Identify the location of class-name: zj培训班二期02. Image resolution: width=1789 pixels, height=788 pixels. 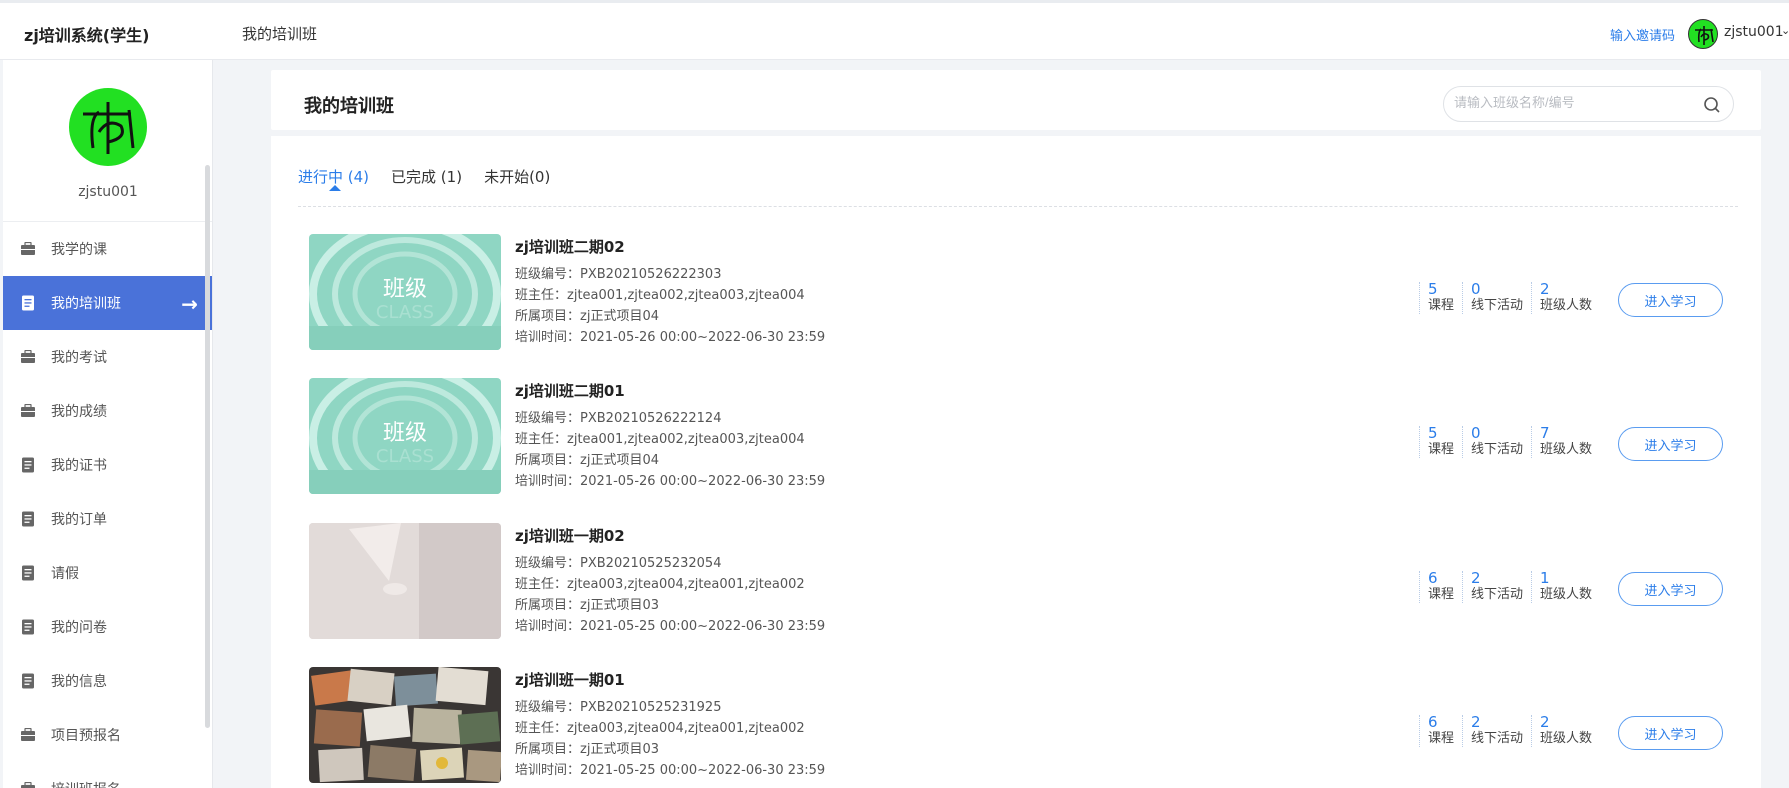
(670, 246).